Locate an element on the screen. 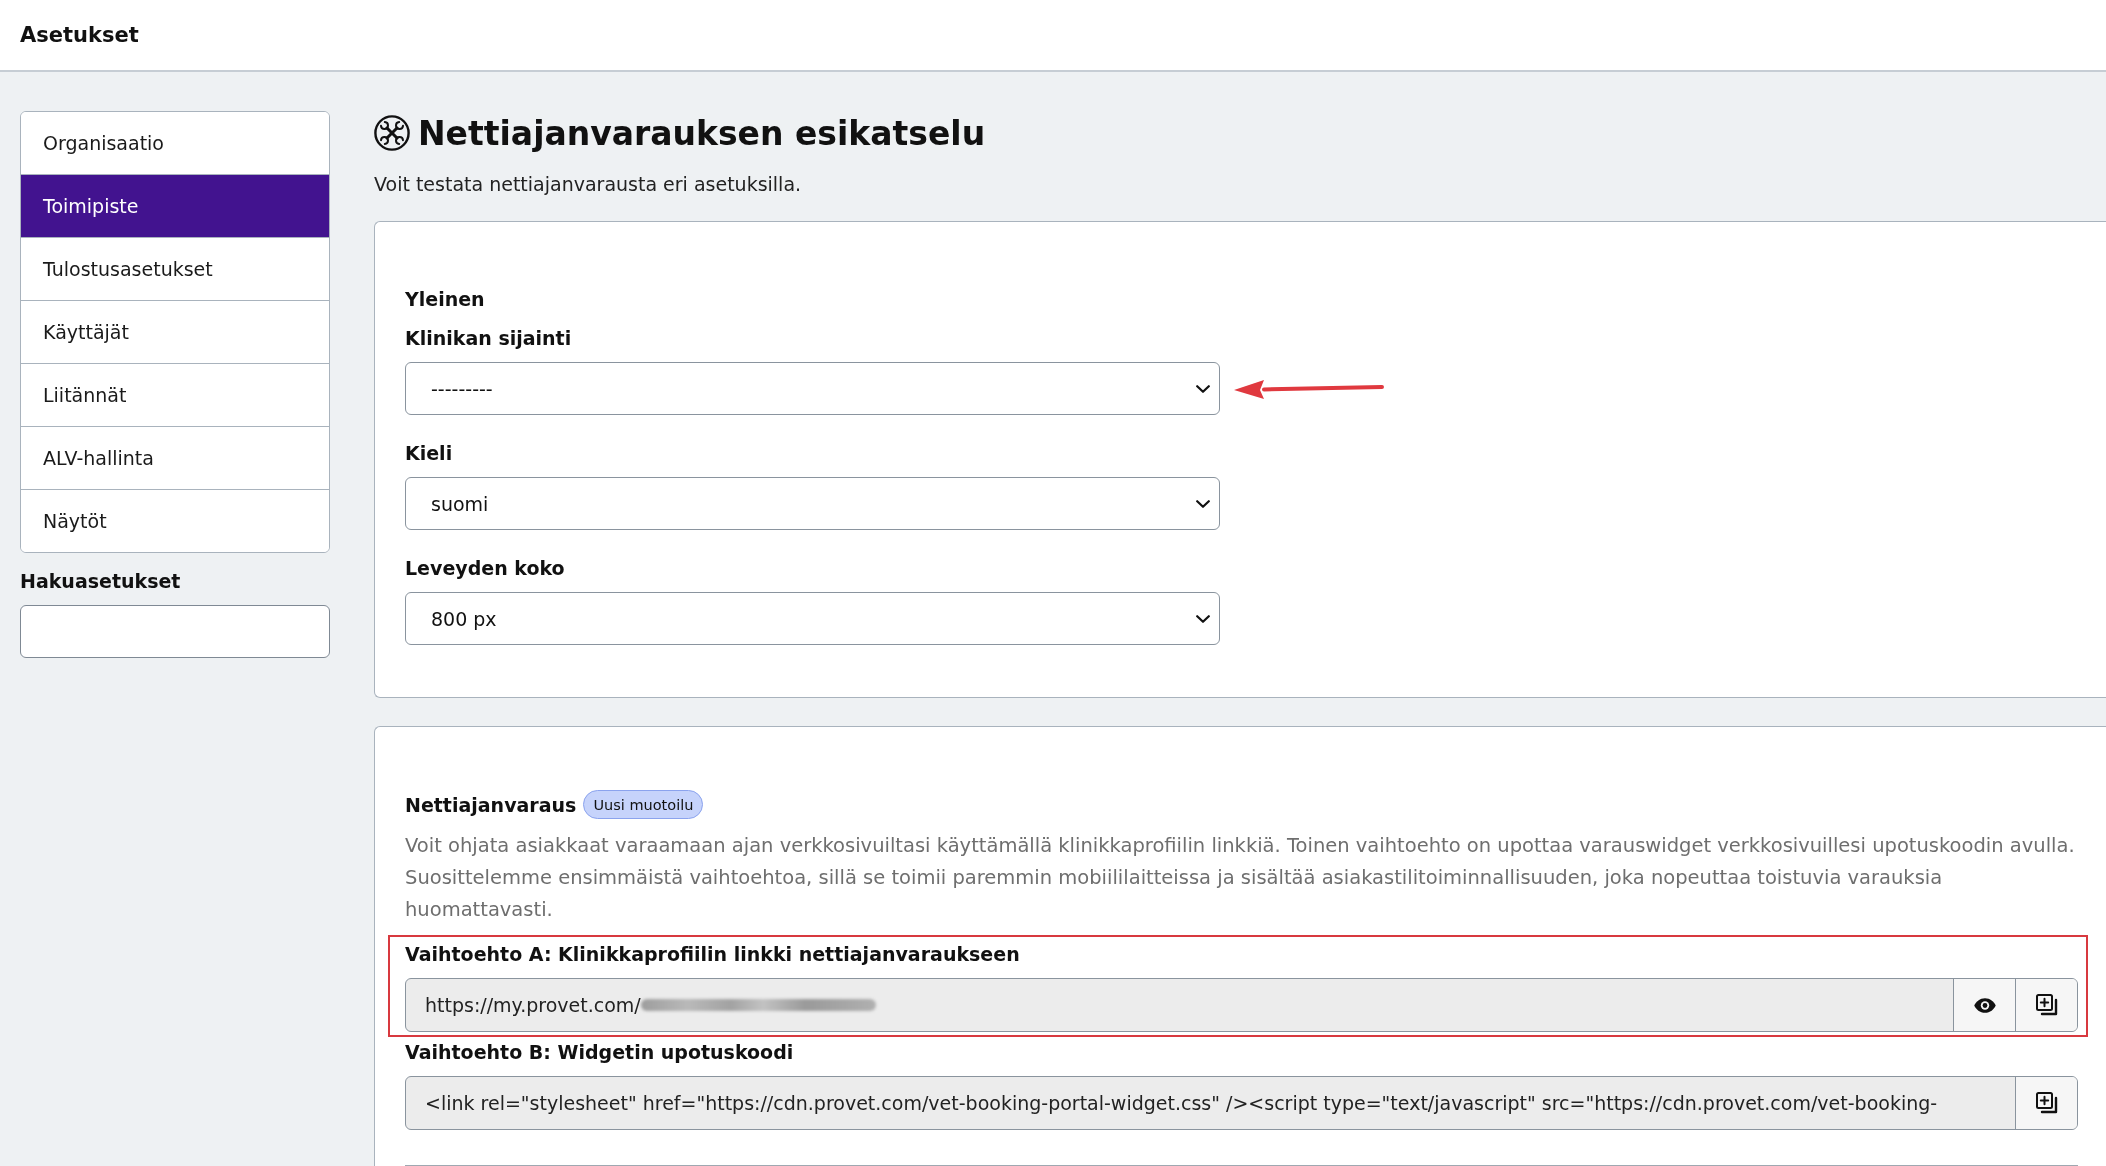  option-label: Vaihtoehto A: Klinikkaprofiilin linkki nettiajanvaraukseen is located at coordinates (713, 954).